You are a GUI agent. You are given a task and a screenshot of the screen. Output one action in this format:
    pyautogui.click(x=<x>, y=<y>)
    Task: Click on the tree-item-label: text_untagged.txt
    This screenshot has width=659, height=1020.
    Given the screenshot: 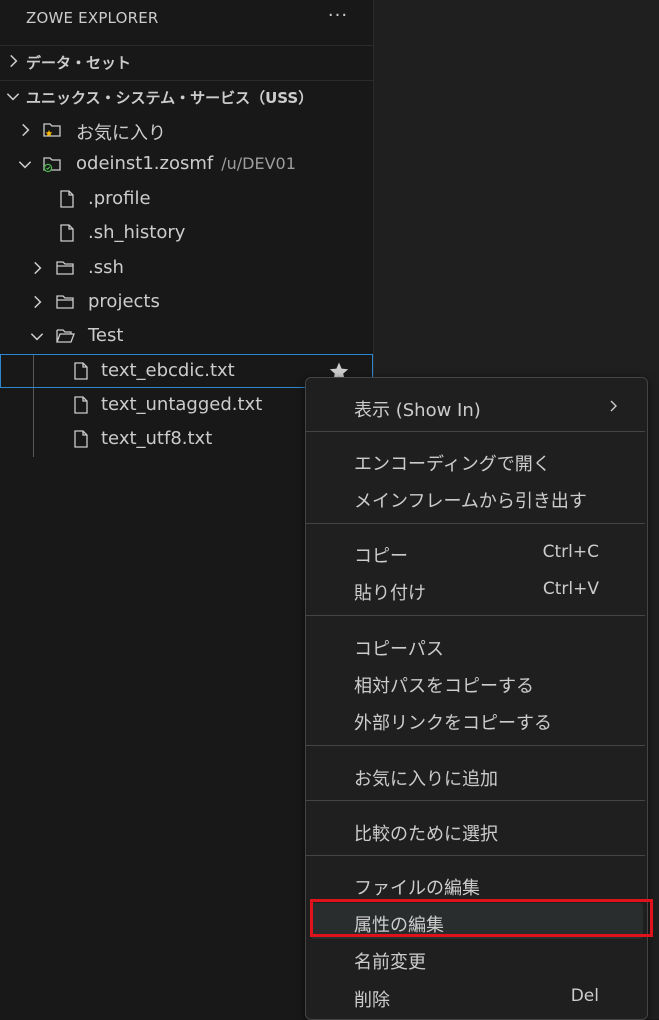 What is the action you would take?
    pyautogui.click(x=182, y=404)
    